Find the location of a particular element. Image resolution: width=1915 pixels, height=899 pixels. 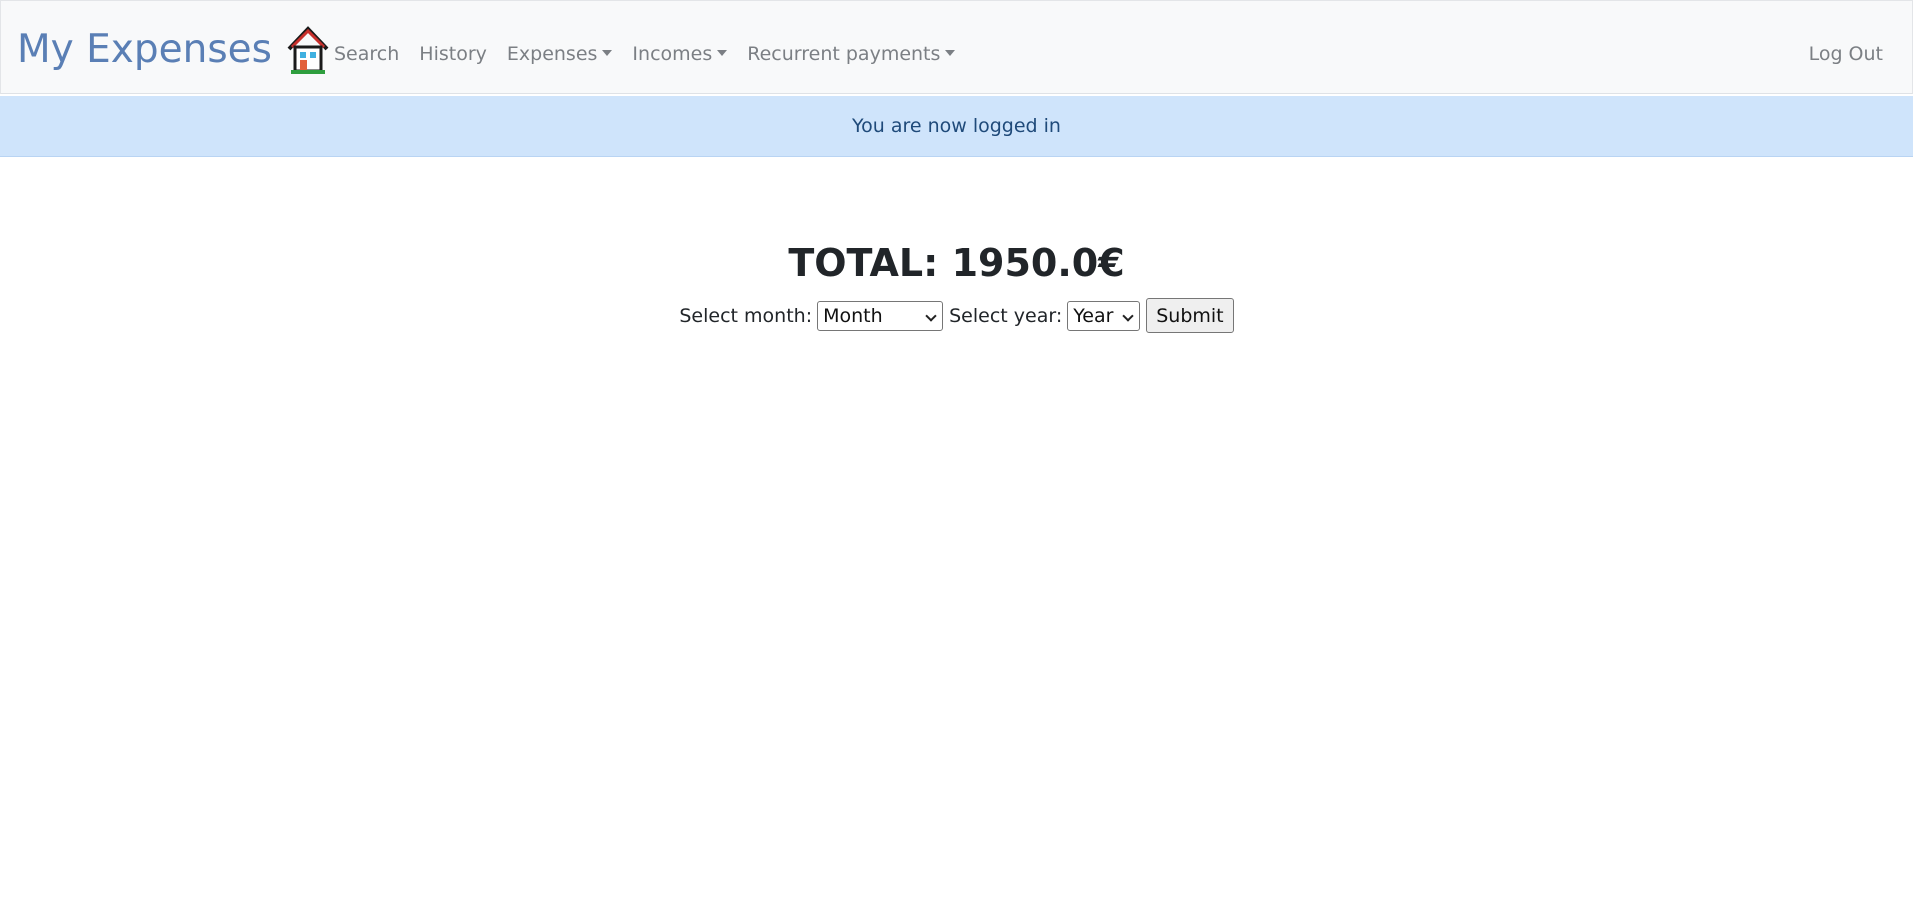

nav-history: History is located at coordinates (453, 54).